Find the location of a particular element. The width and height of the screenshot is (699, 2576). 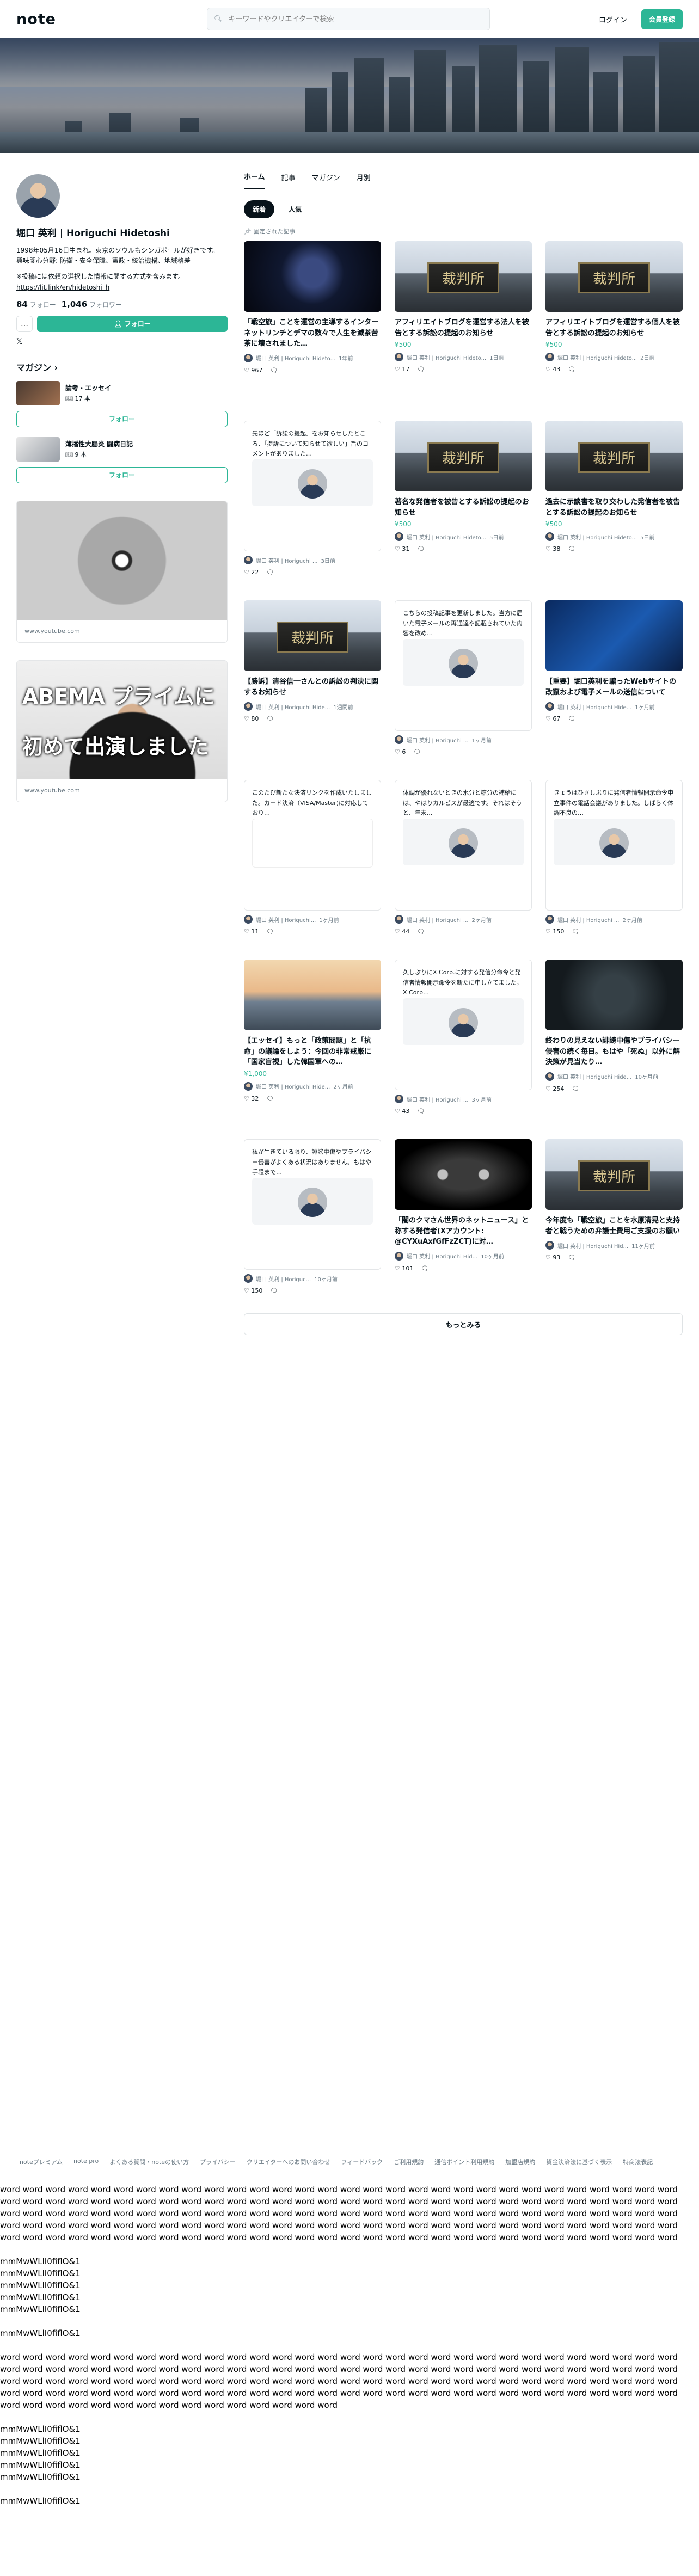

like-button: ♡ 44 is located at coordinates (402, 931).